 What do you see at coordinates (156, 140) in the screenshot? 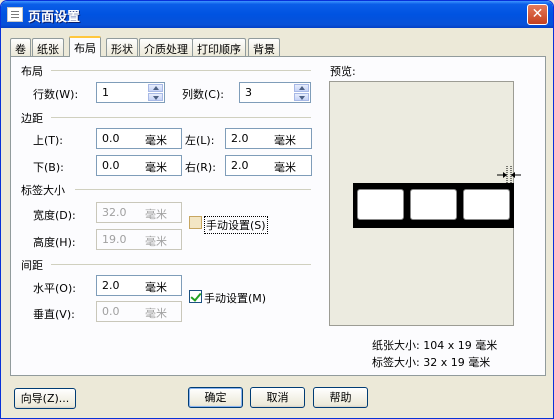
I see `top-margin-unit: 毫米` at bounding box center [156, 140].